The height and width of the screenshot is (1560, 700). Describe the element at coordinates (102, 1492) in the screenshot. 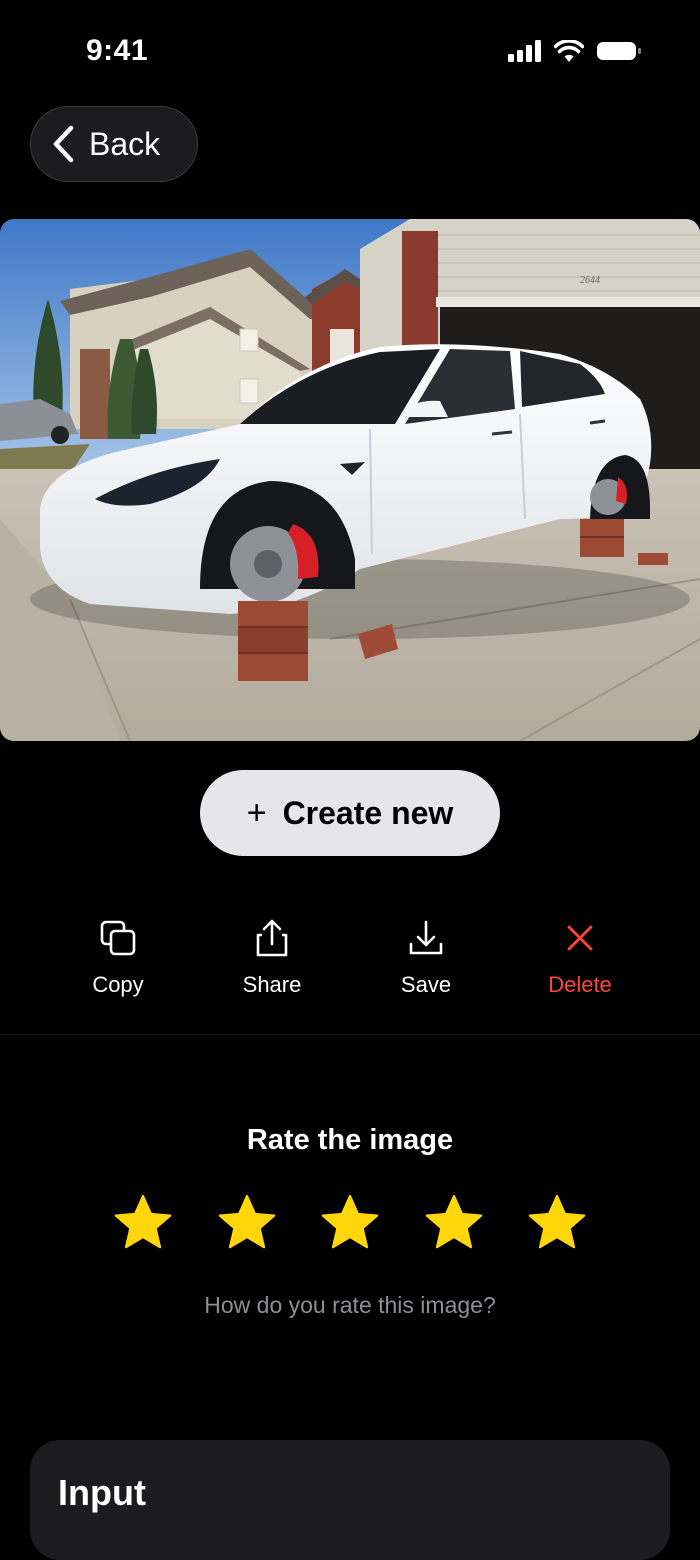

I see `input-title: Input` at that location.